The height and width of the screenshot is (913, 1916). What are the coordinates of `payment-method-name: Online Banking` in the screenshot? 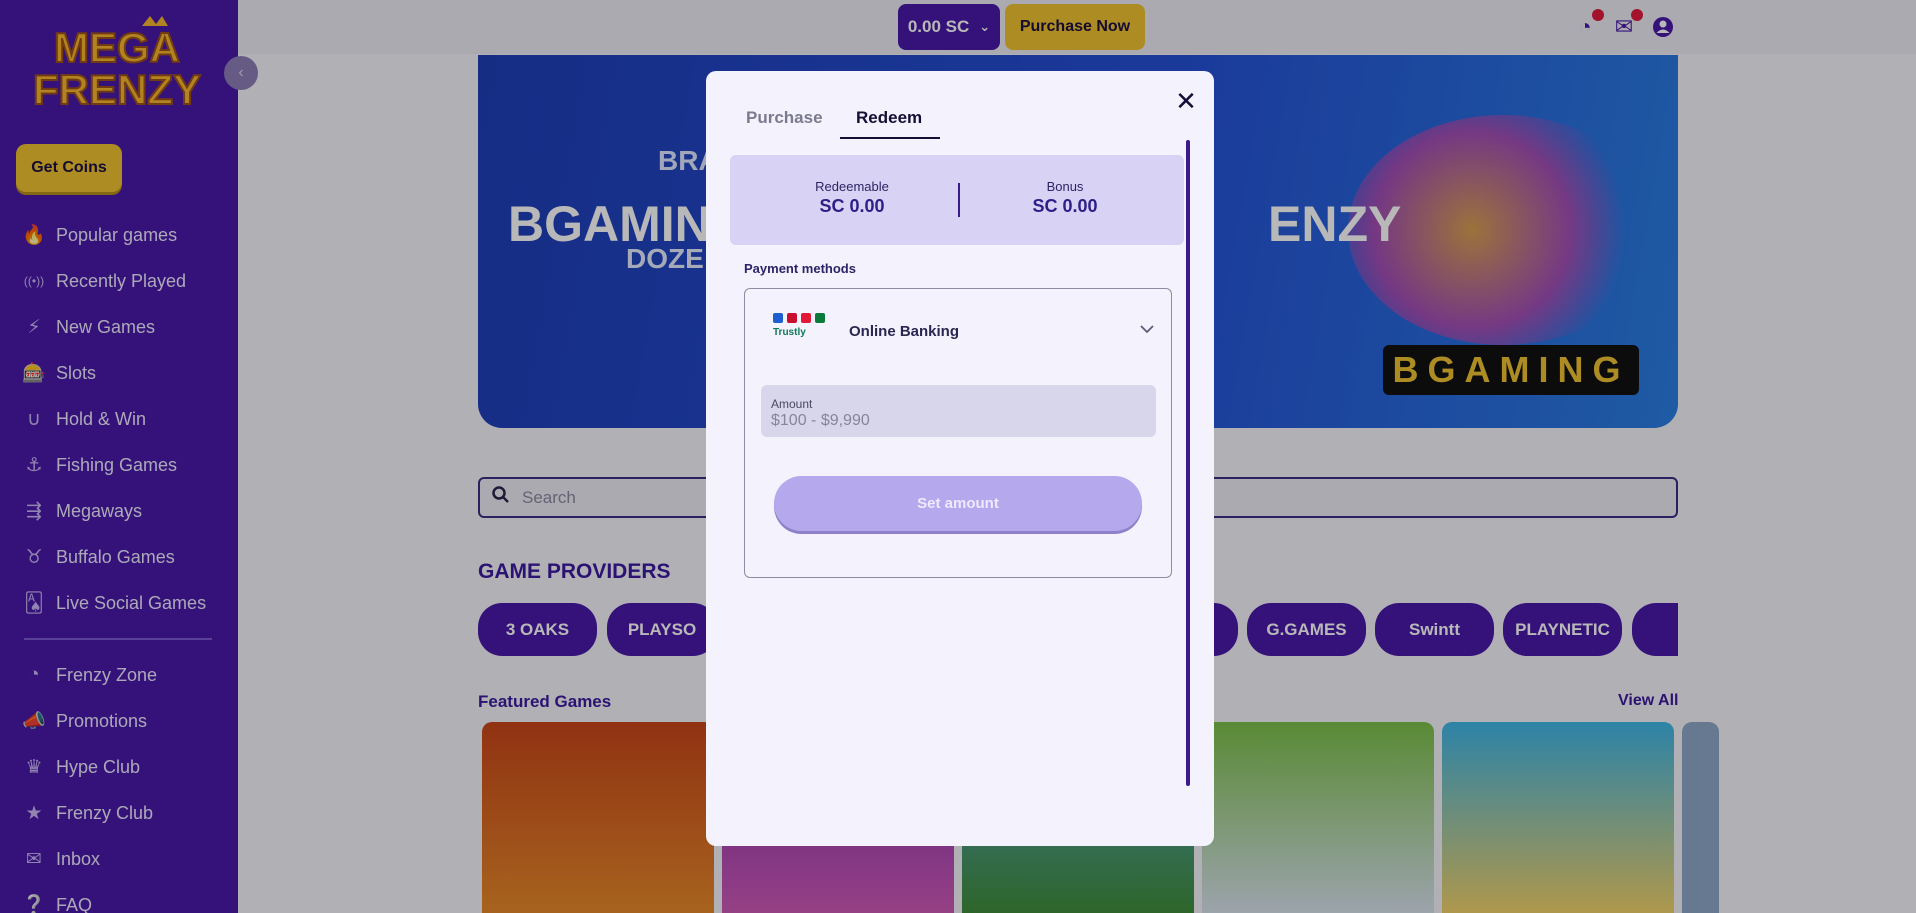 It's located at (904, 331).